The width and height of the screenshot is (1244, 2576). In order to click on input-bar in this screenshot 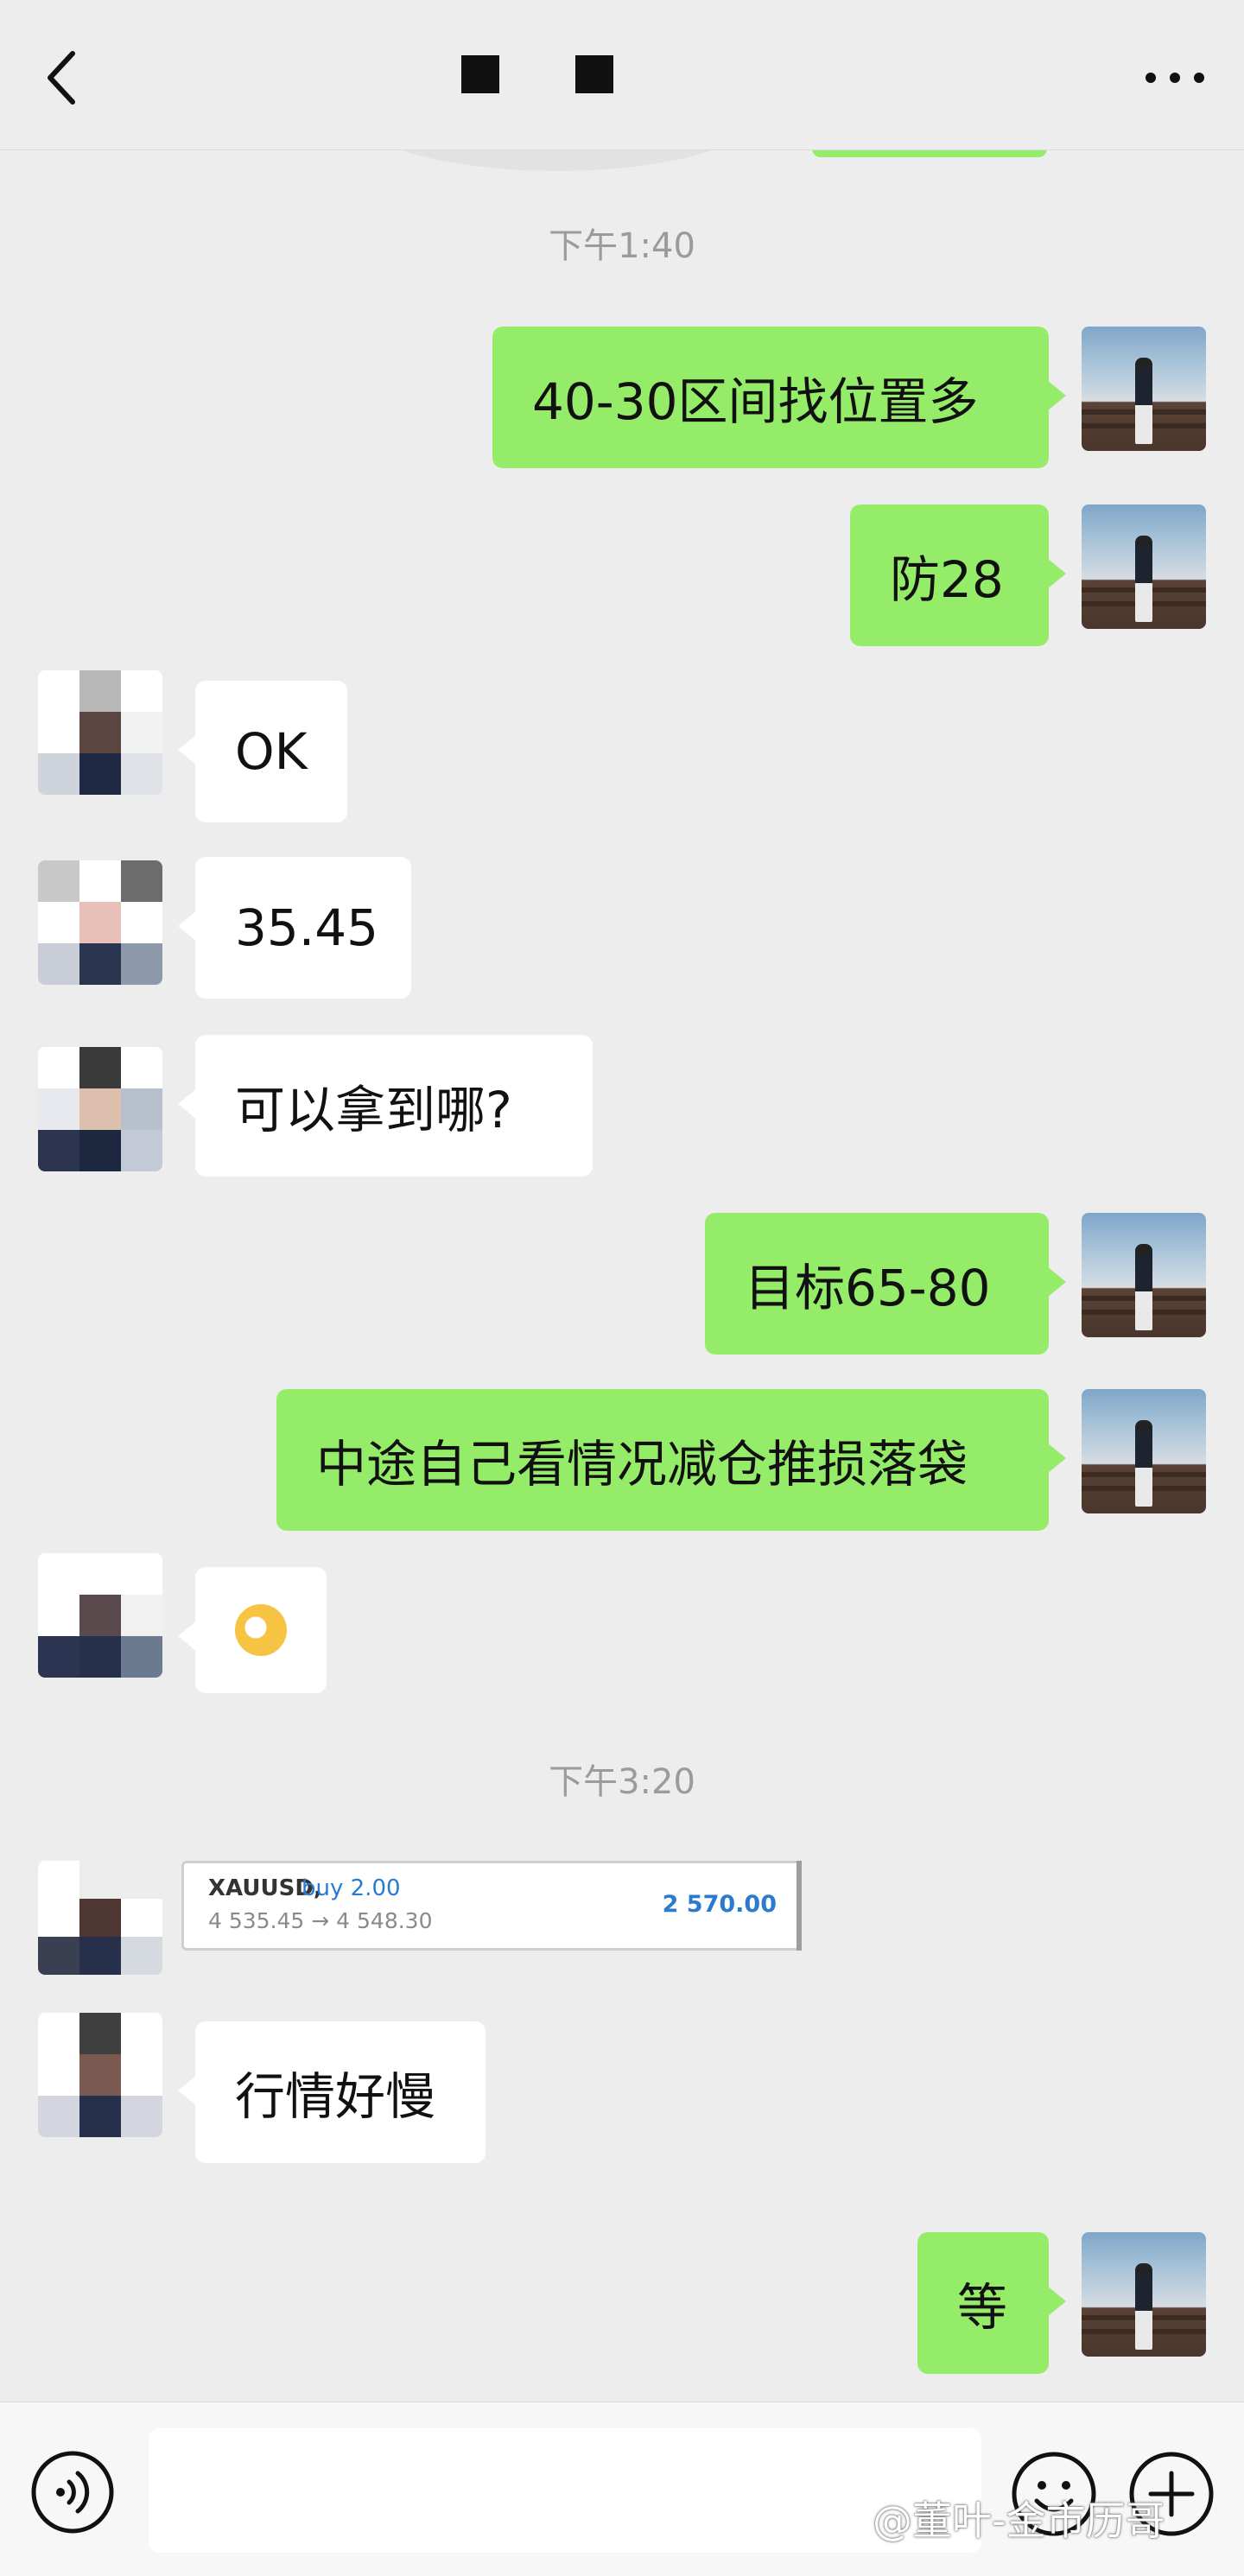, I will do `click(622, 2489)`.